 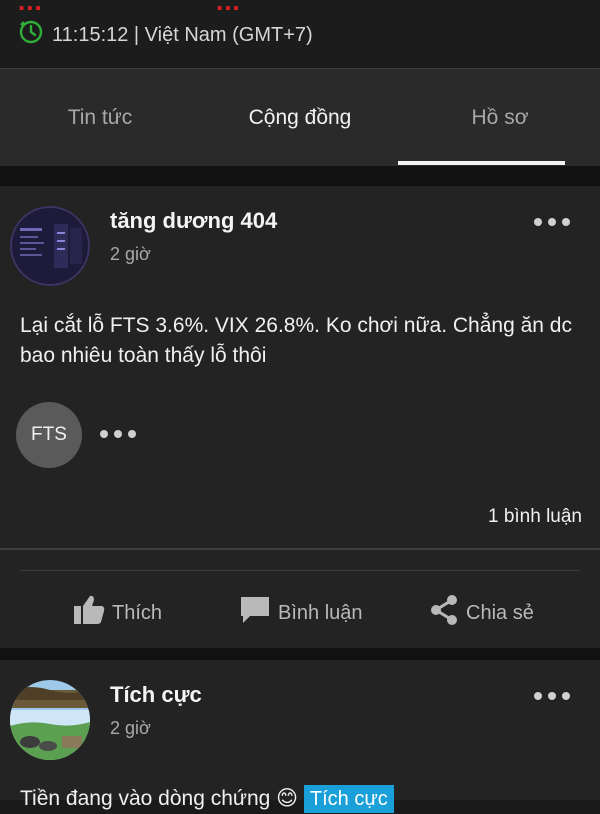 What do you see at coordinates (535, 517) in the screenshot?
I see `comment-count: 1 bình luận` at bounding box center [535, 517].